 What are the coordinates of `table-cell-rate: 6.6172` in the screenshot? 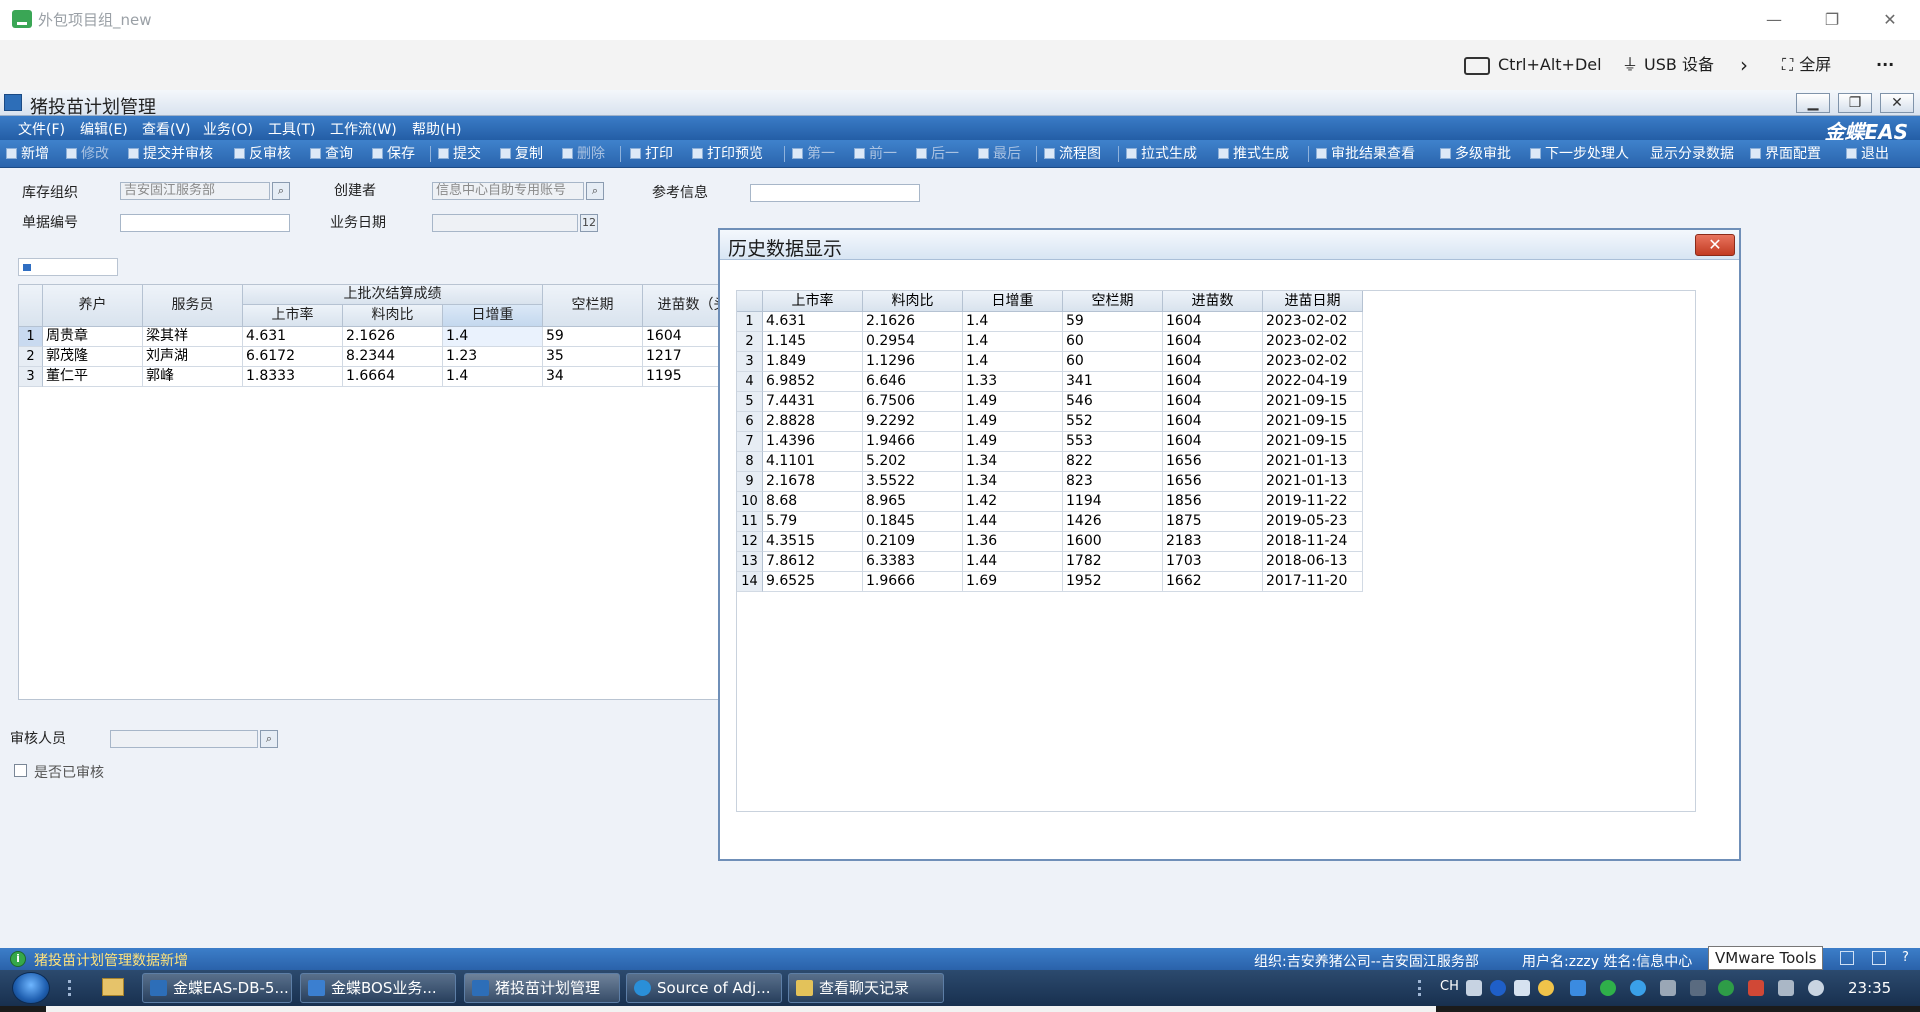 It's located at (293, 357).